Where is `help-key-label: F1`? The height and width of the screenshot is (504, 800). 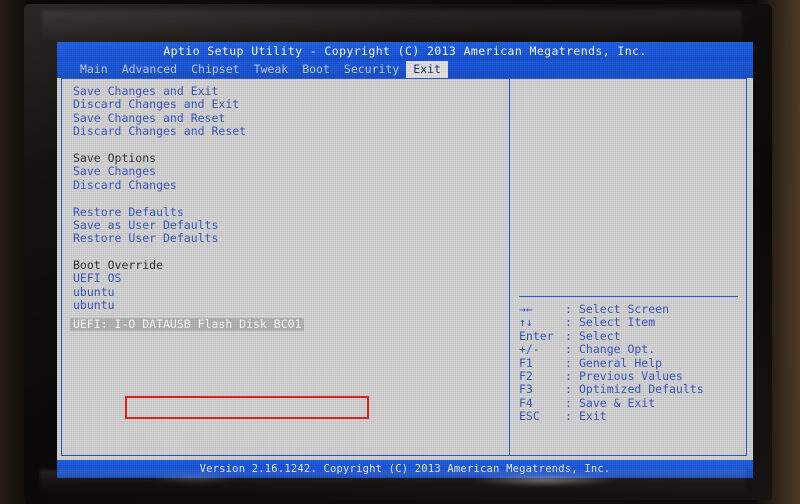
help-key-label: F1 is located at coordinates (526, 362).